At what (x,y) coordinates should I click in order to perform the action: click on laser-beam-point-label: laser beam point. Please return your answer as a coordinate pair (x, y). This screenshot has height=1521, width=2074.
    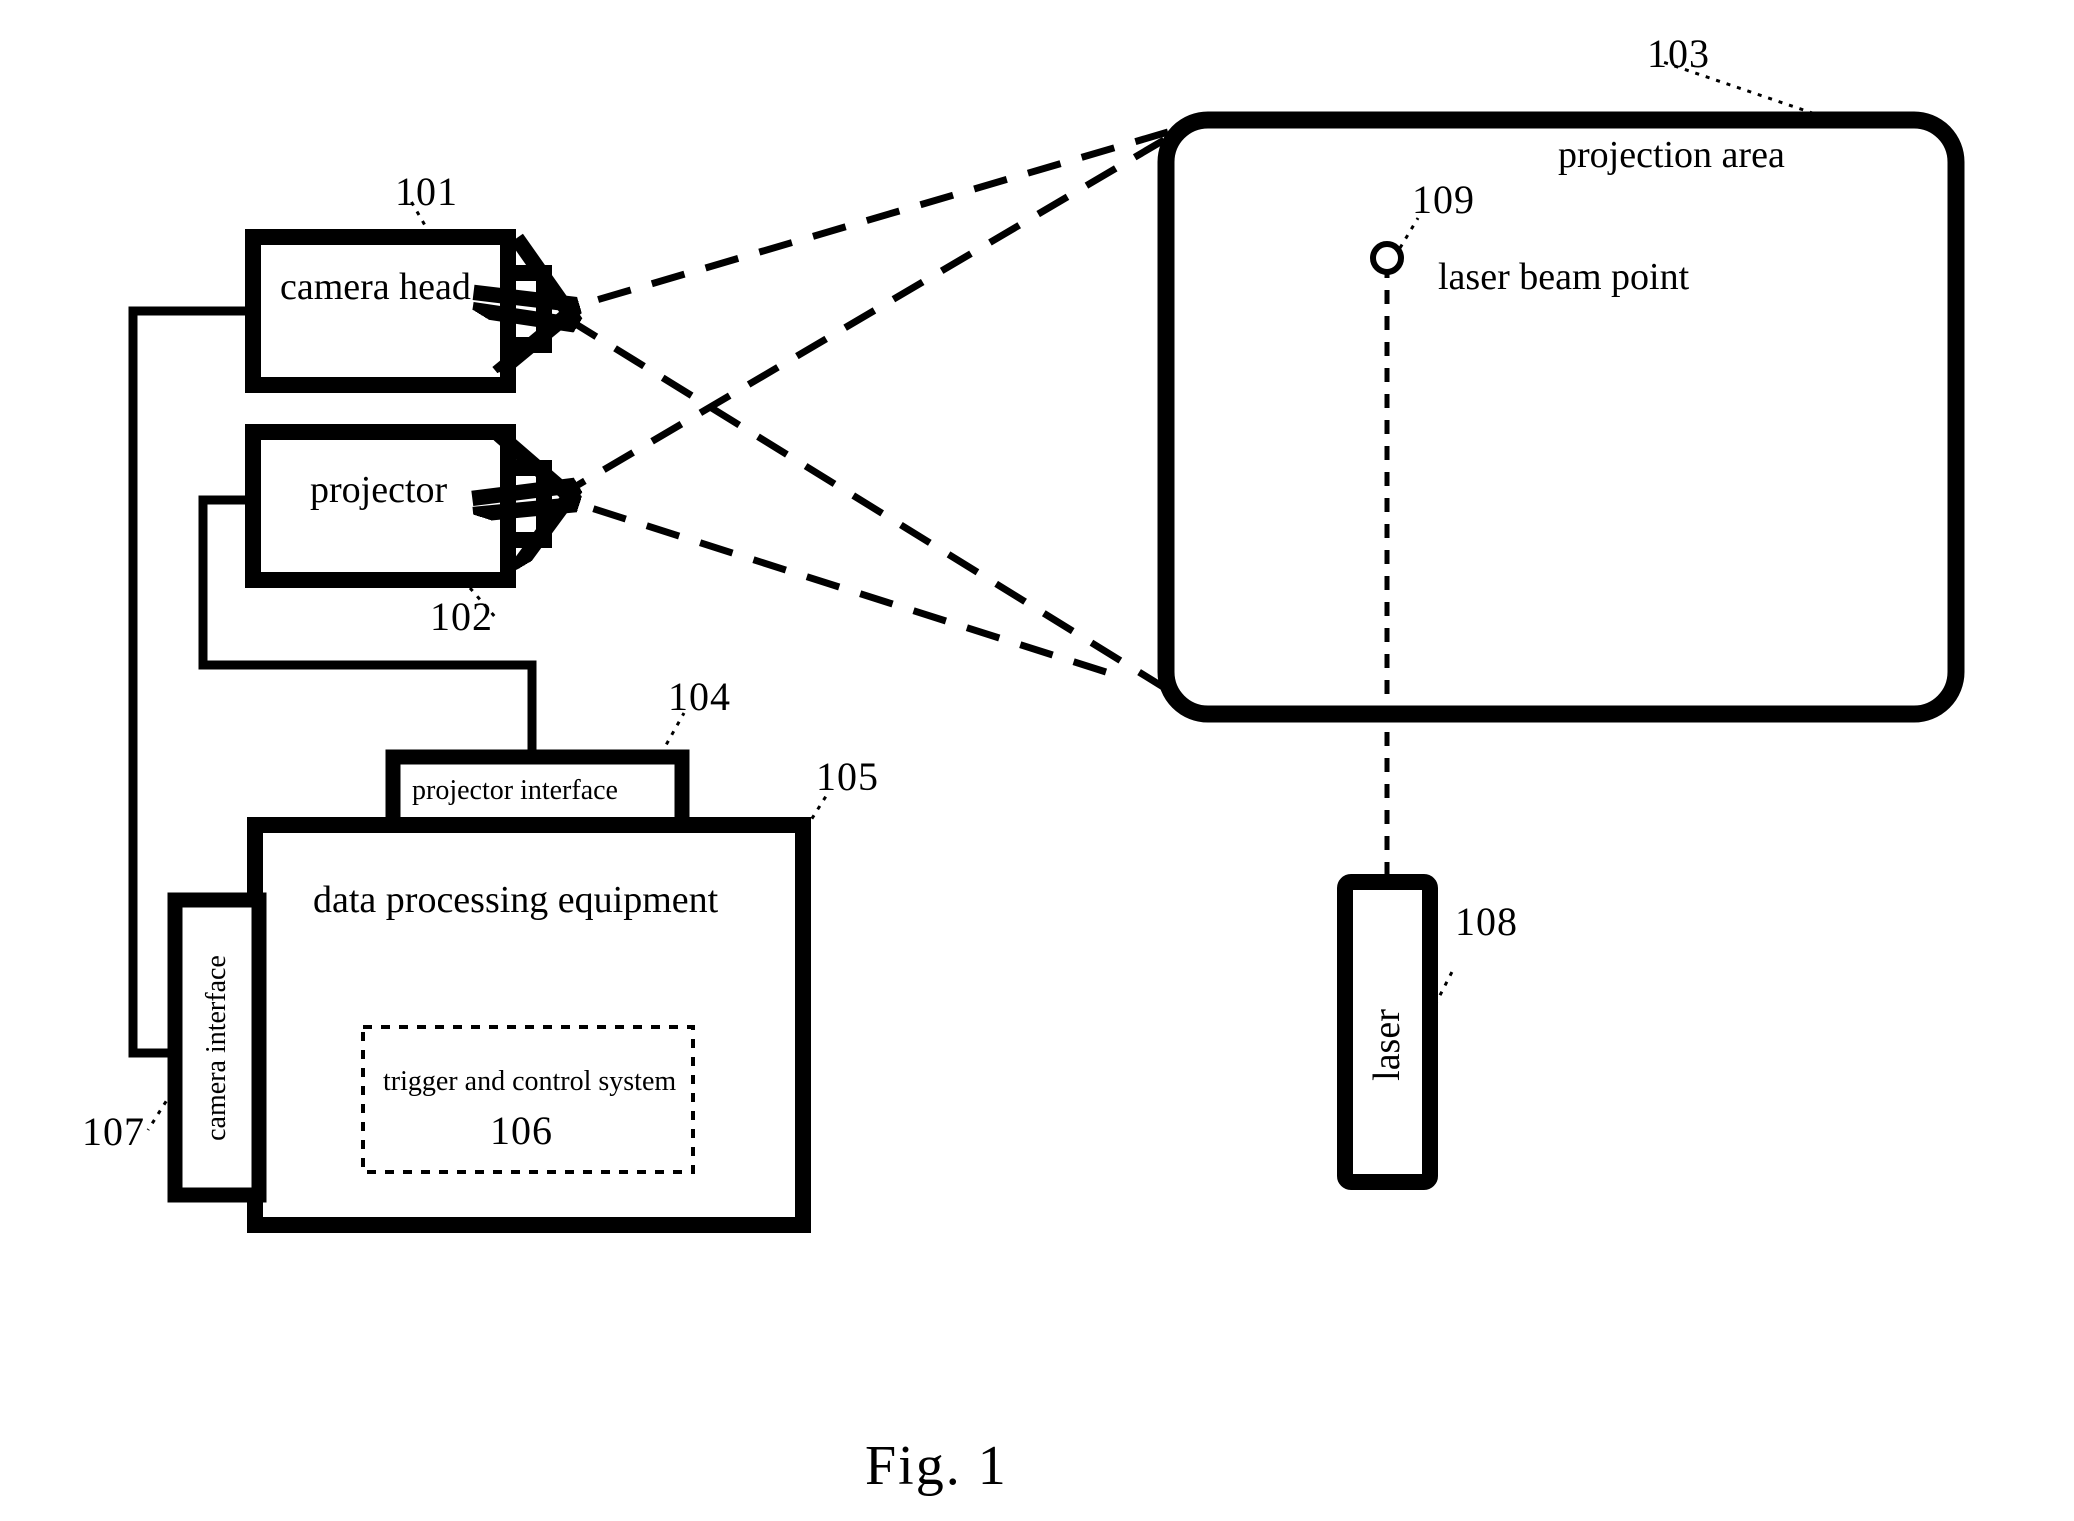
    Looking at the image, I should click on (1564, 277).